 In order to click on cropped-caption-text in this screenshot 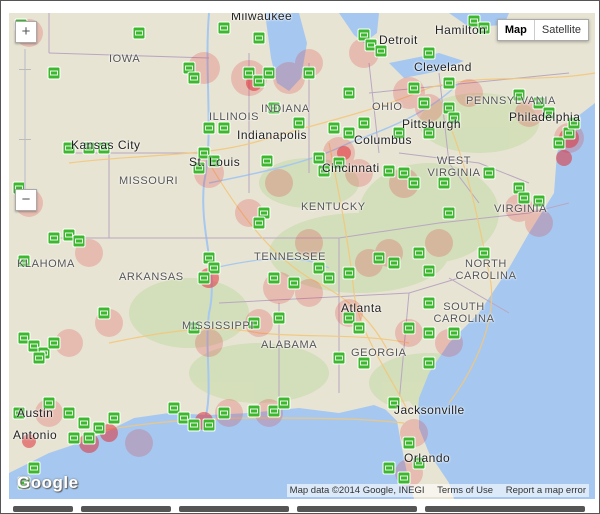, I will do `click(302, 508)`.